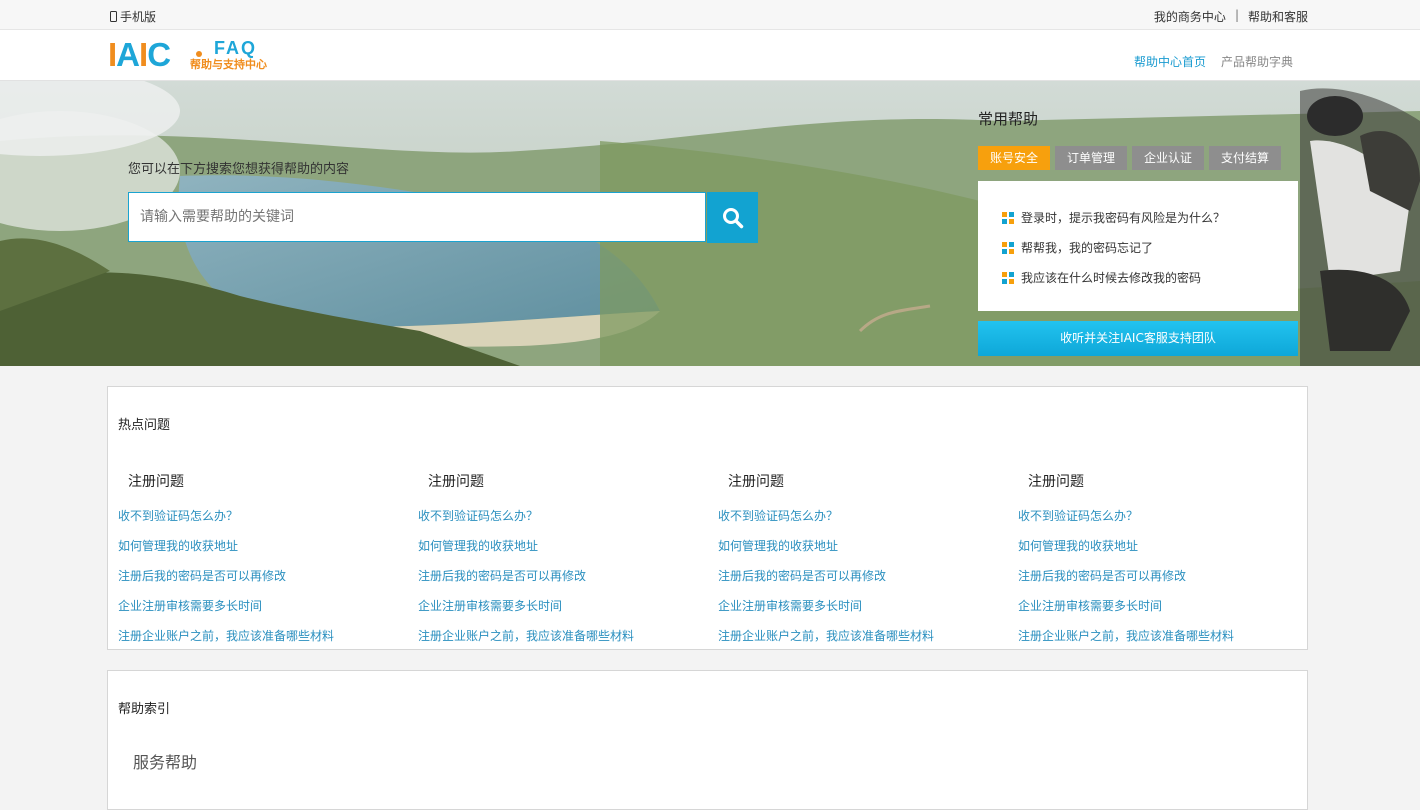 Image resolution: width=1420 pixels, height=810 pixels. I want to click on help-index-title: 帮助索引, so click(144, 709).